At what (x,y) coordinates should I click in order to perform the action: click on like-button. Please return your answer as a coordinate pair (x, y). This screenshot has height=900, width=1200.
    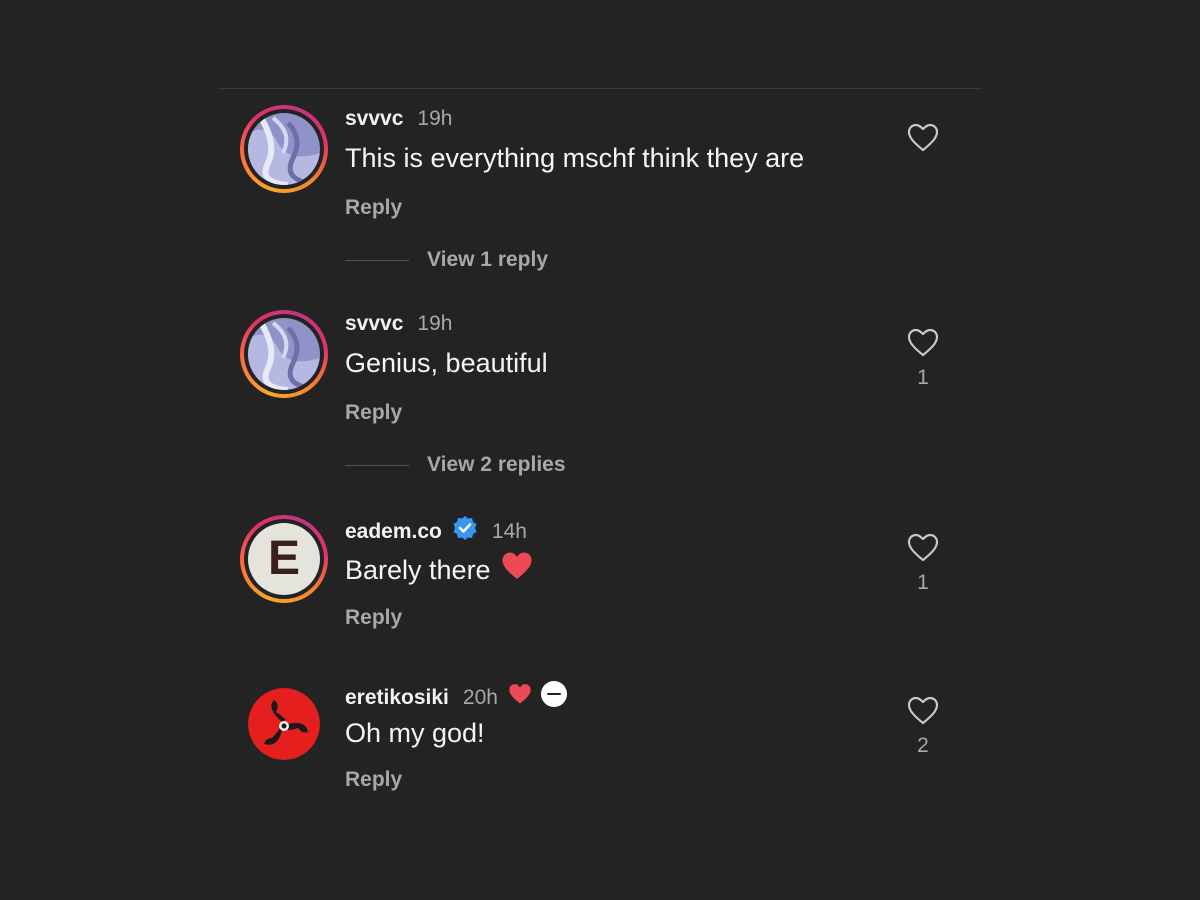
    Looking at the image, I should click on (923, 138).